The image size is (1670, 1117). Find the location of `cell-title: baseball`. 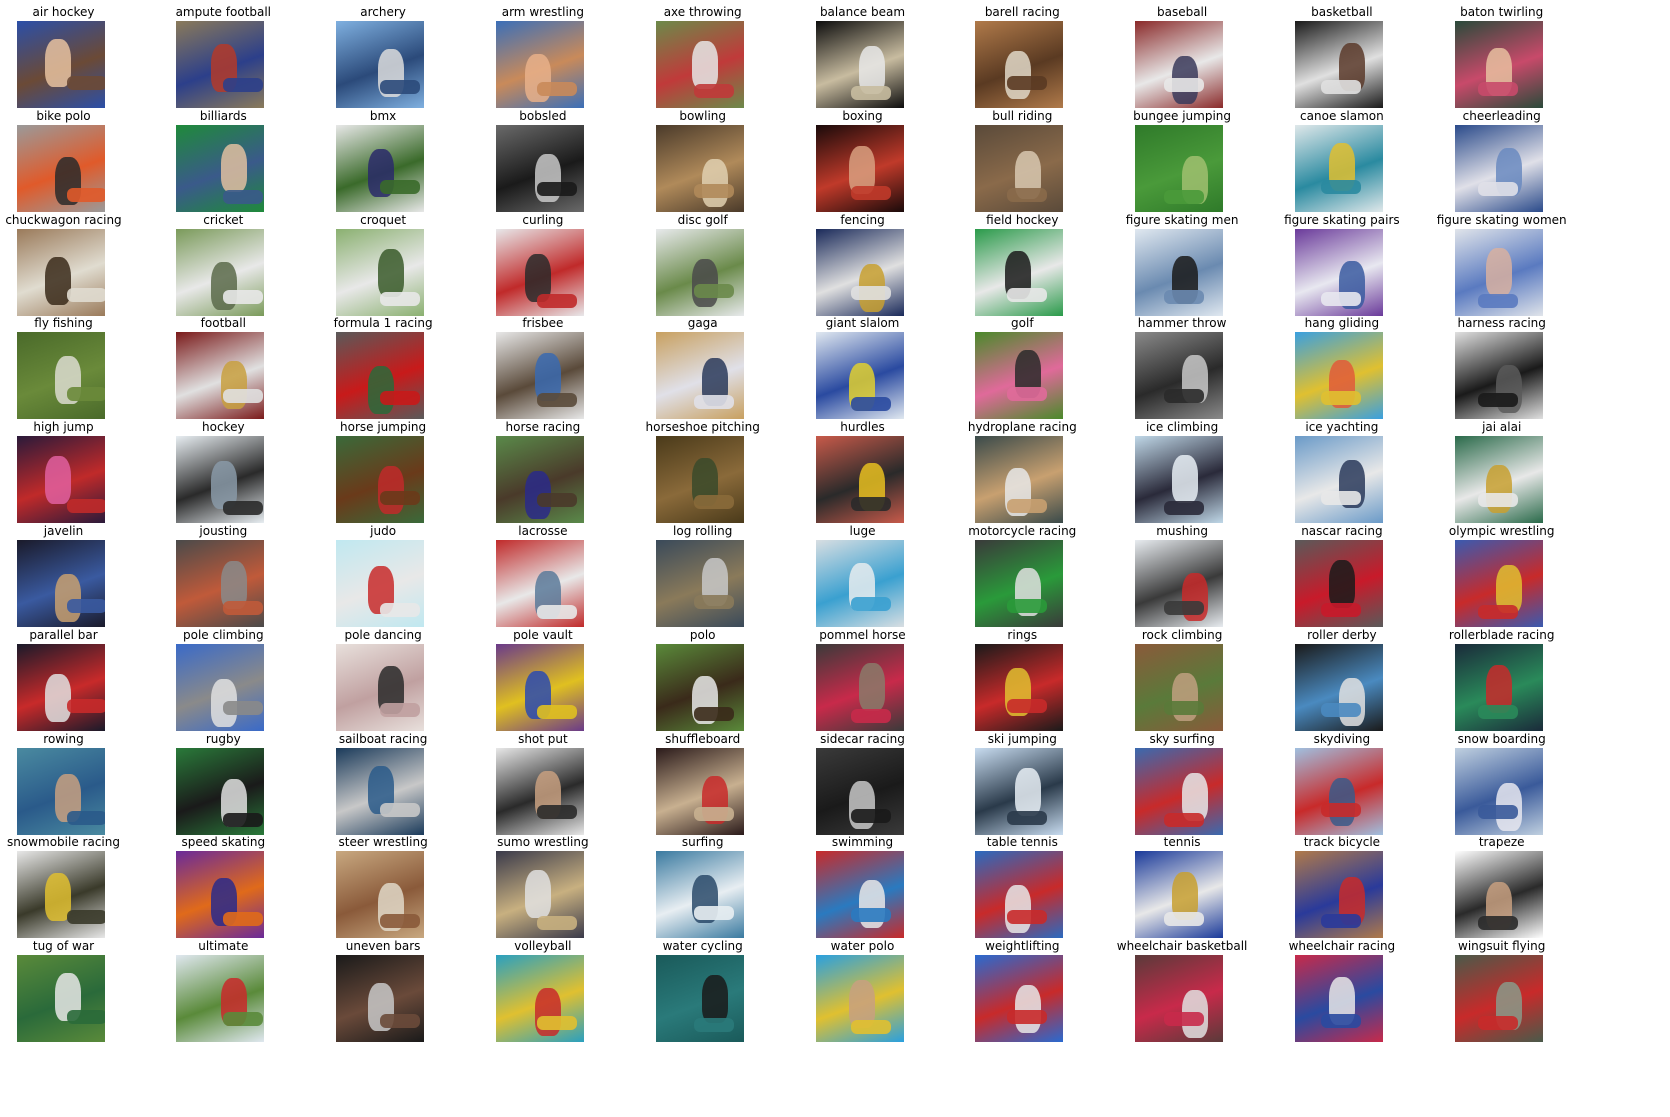

cell-title: baseball is located at coordinates (1182, 12).